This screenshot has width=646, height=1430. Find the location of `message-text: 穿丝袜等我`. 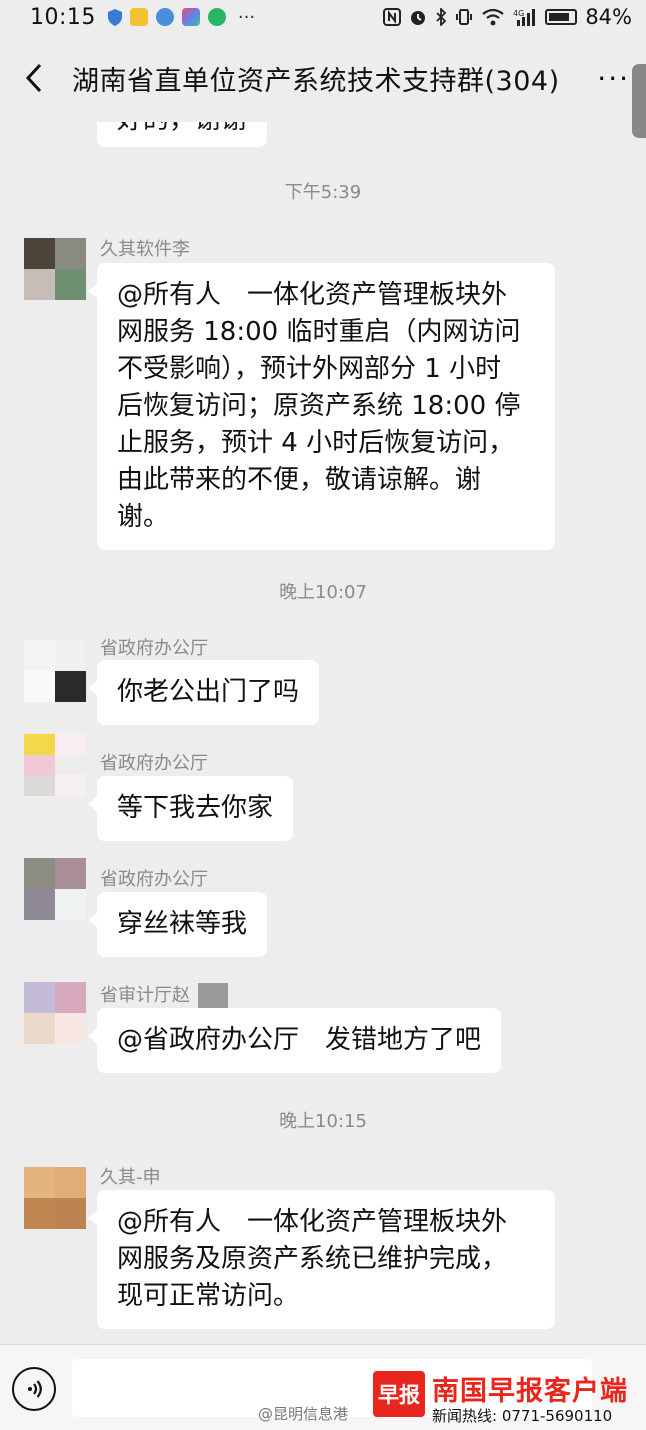

message-text: 穿丝袜等我 is located at coordinates (182, 924).